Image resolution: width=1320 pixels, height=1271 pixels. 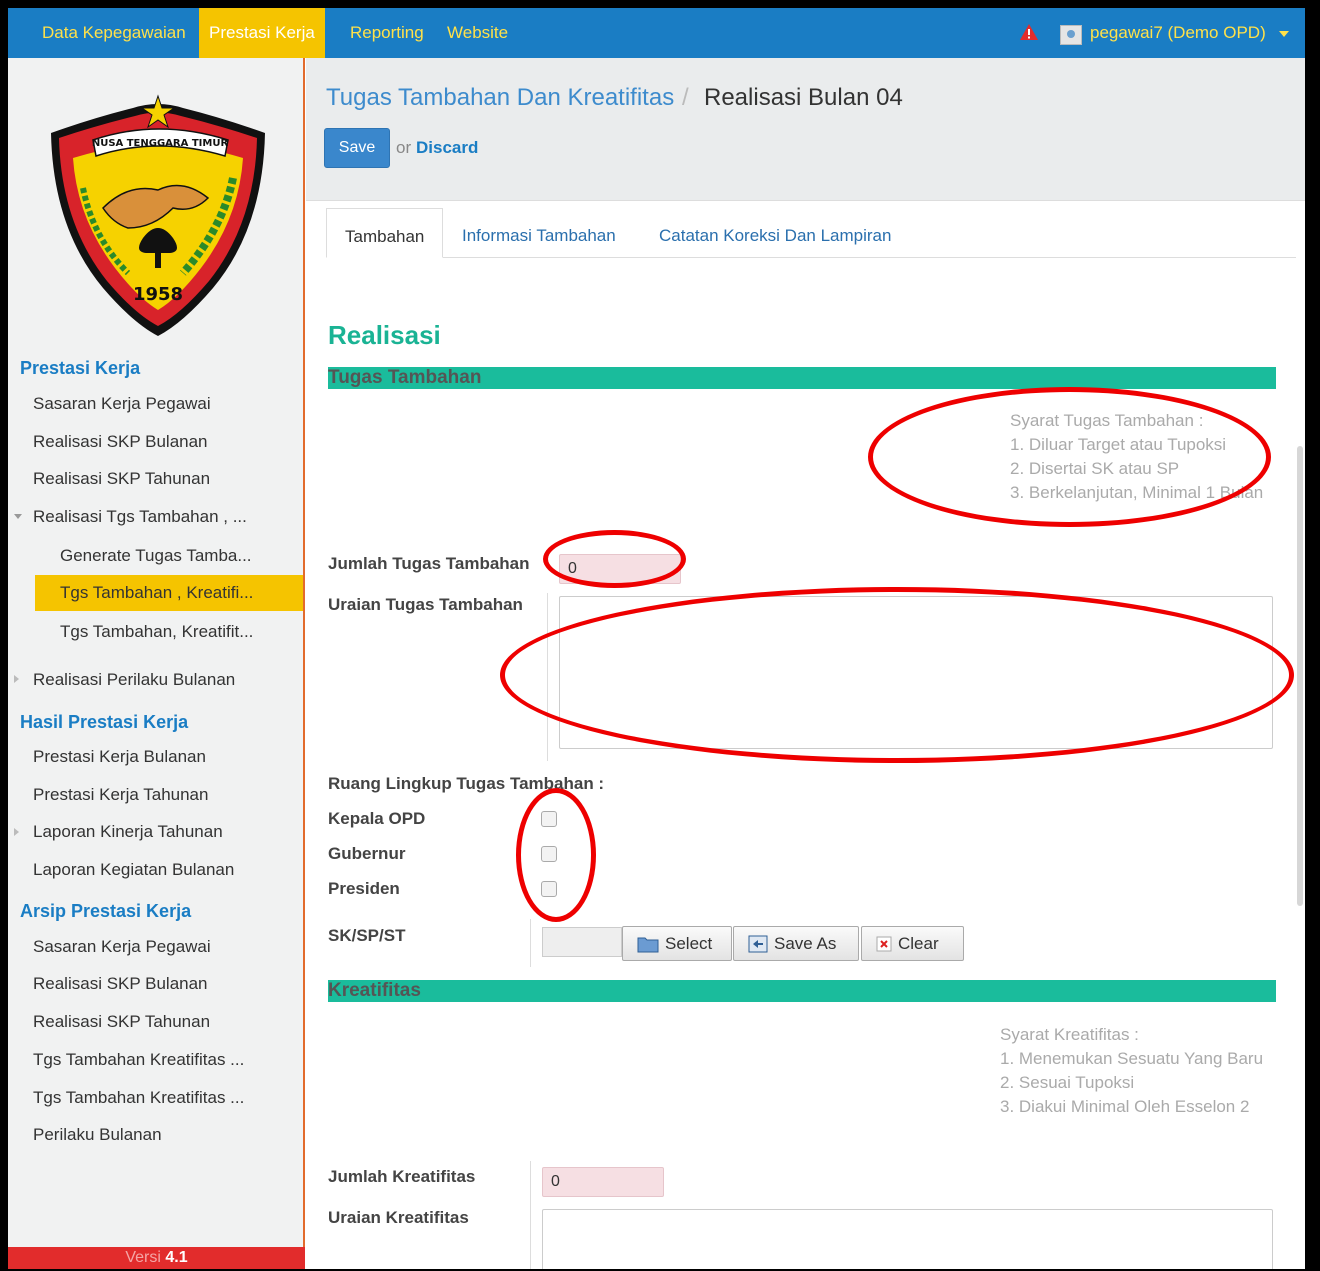 I want to click on sidebar-item-realisasi-skp-tahunan: Realisasi SKP Tahunan, so click(x=121, y=479).